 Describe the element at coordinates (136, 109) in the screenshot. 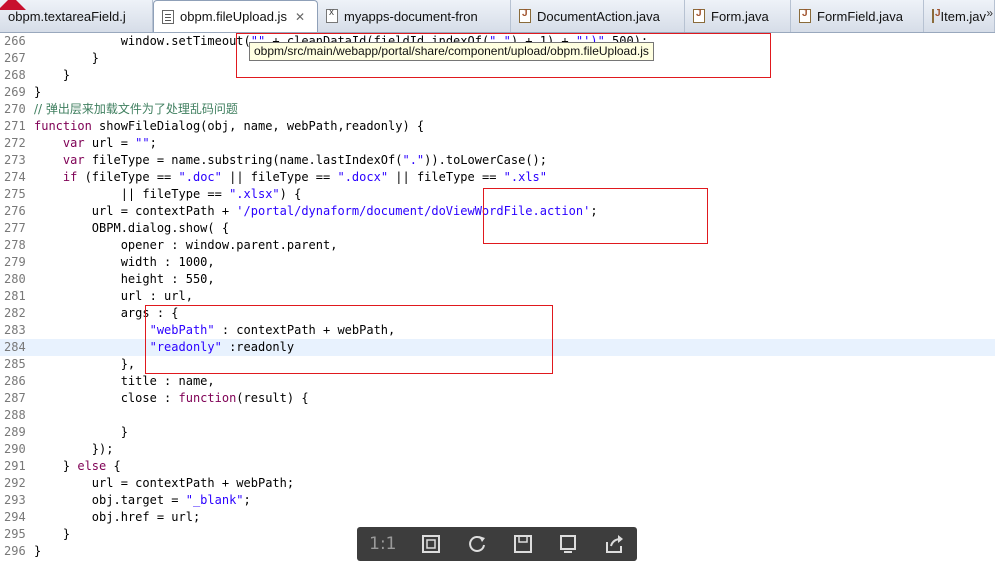

I see `code-comment: // 弹出层来加载文件为了处理乱码问题` at that location.